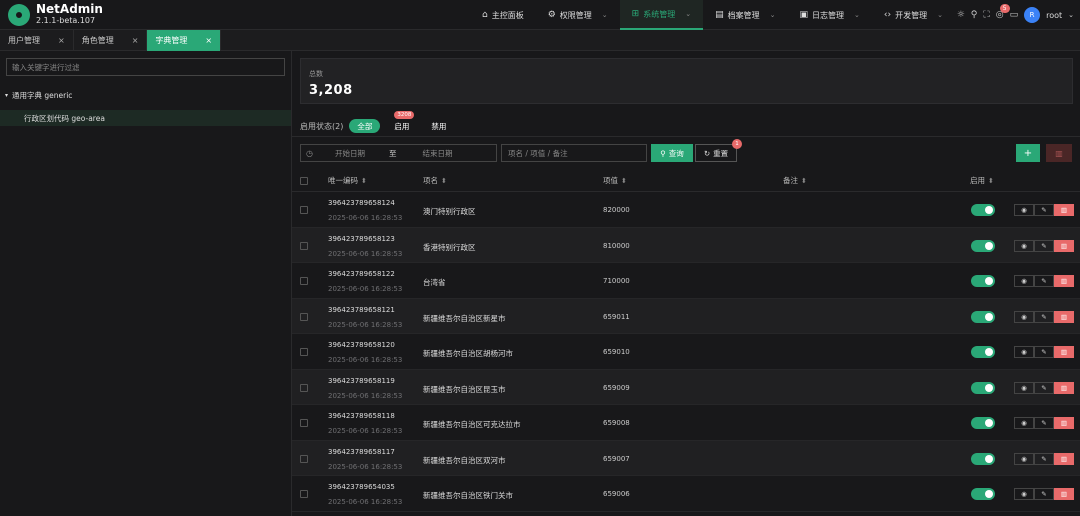 This screenshot has width=1080, height=516. What do you see at coordinates (1003, 12) in the screenshot?
I see `notification-icon: ◎ 5` at bounding box center [1003, 12].